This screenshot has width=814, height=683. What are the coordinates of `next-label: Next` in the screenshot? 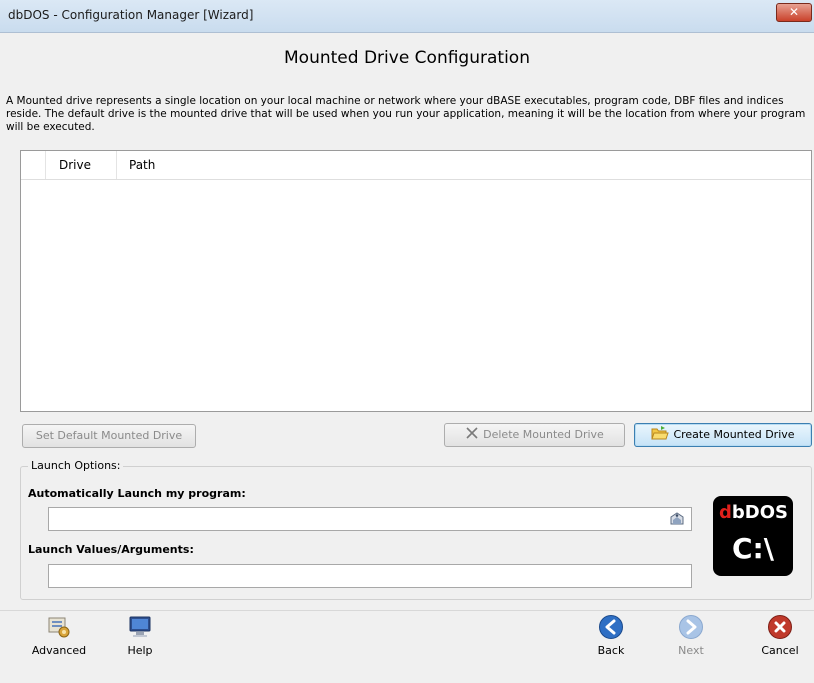 It's located at (691, 650).